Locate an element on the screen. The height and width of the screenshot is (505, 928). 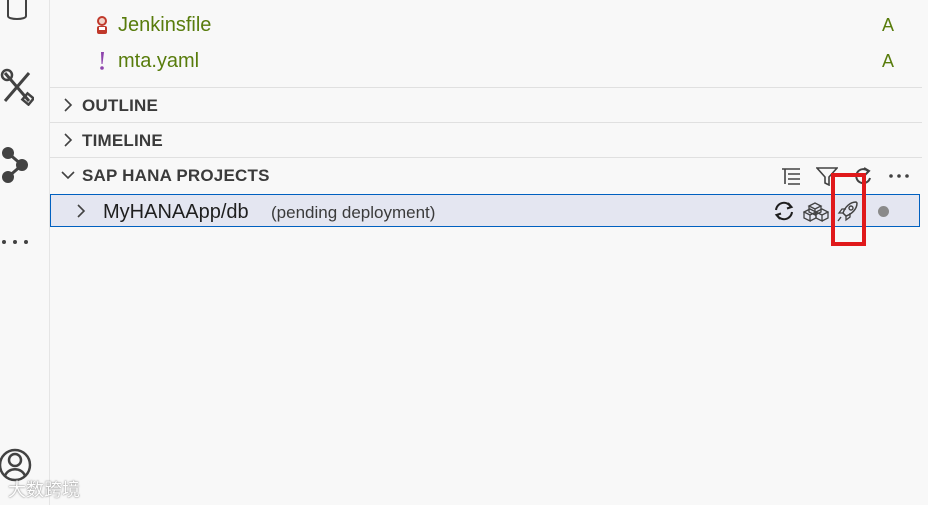
file-name: mta.yaml is located at coordinates (159, 60).